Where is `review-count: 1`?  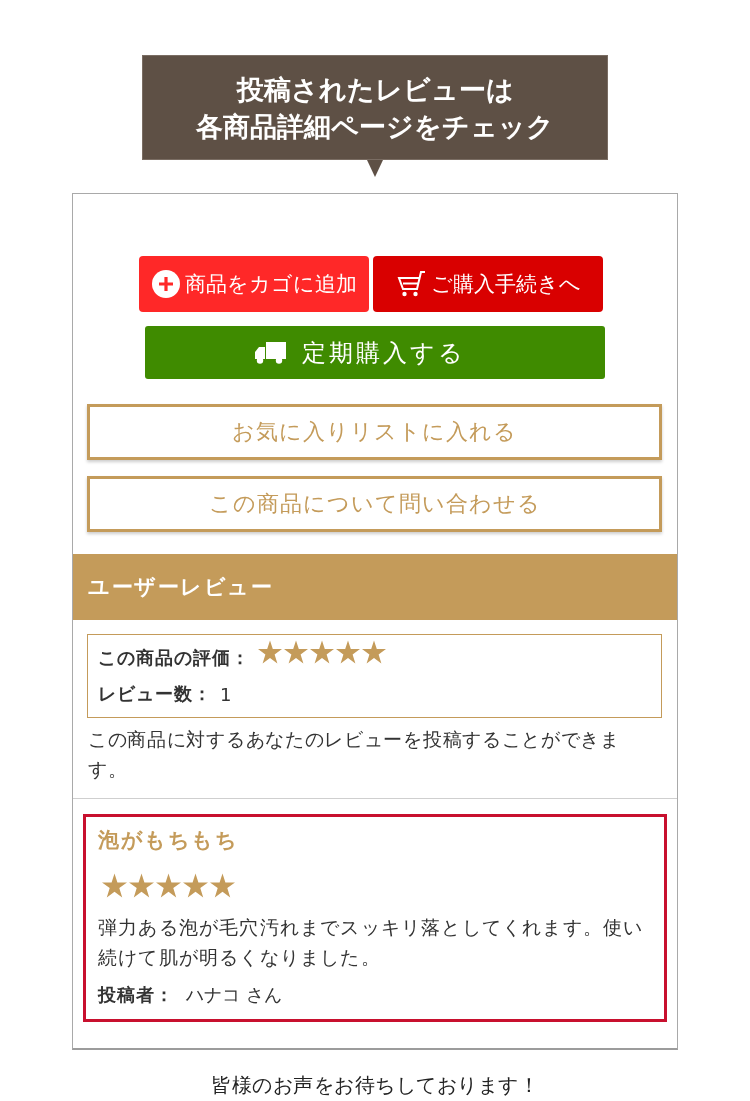
review-count: 1 is located at coordinates (226, 694).